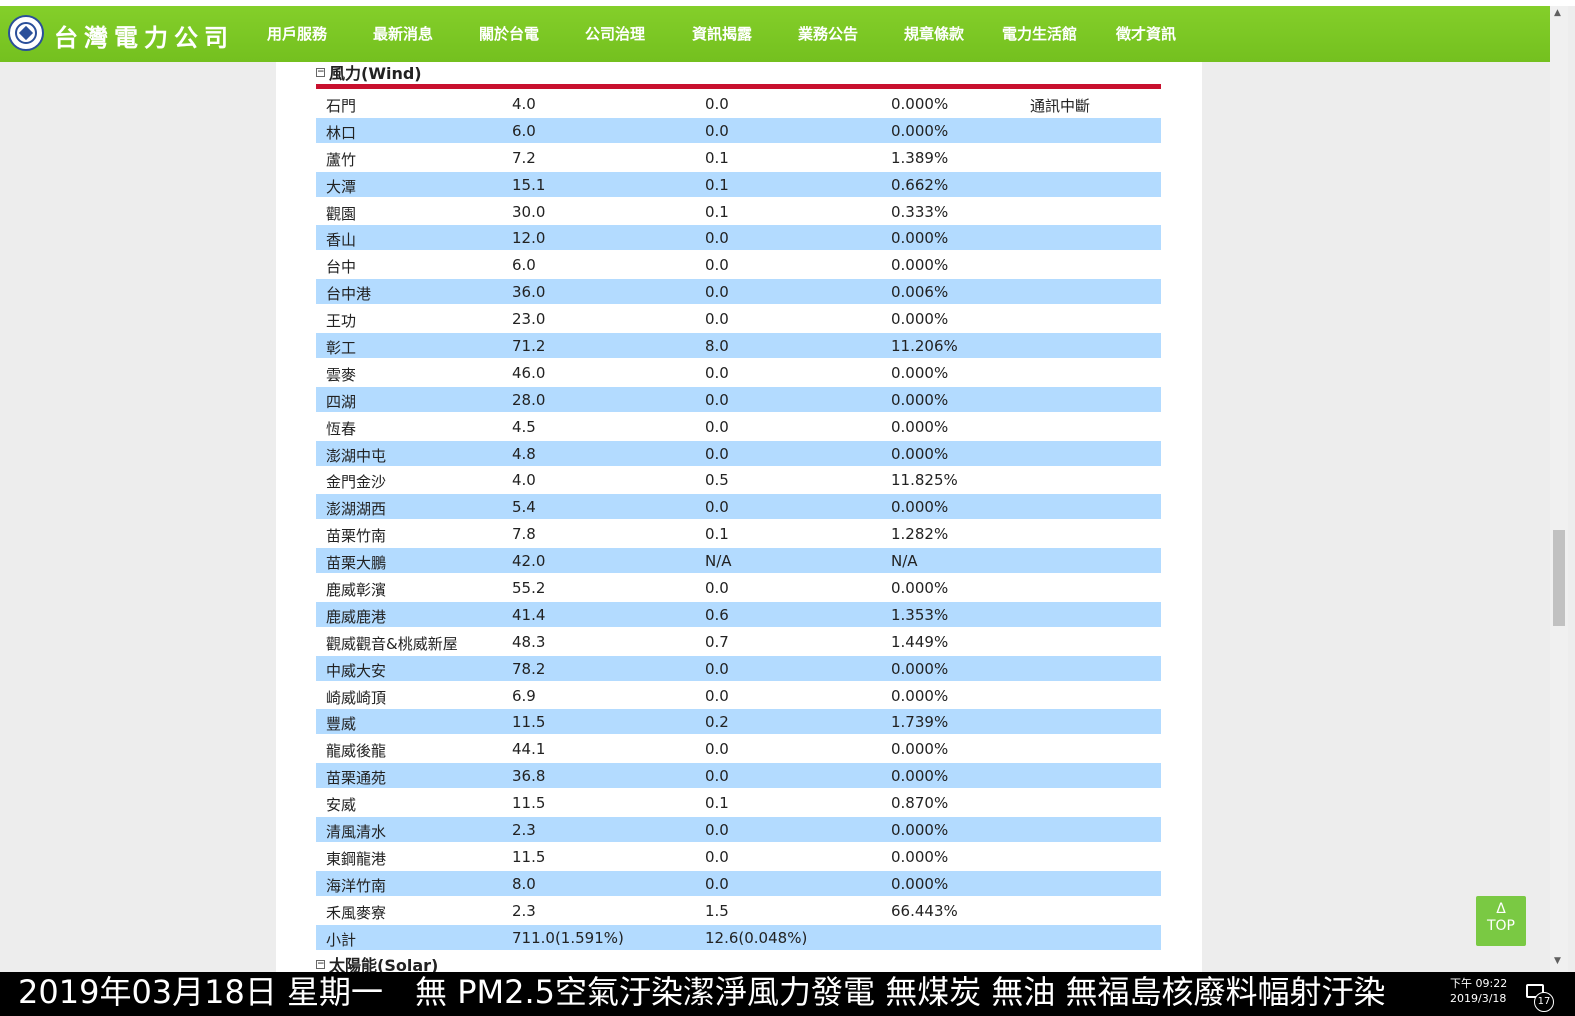  I want to click on table-row: 安威 11.5 0.1 0.870%, so click(738, 802).